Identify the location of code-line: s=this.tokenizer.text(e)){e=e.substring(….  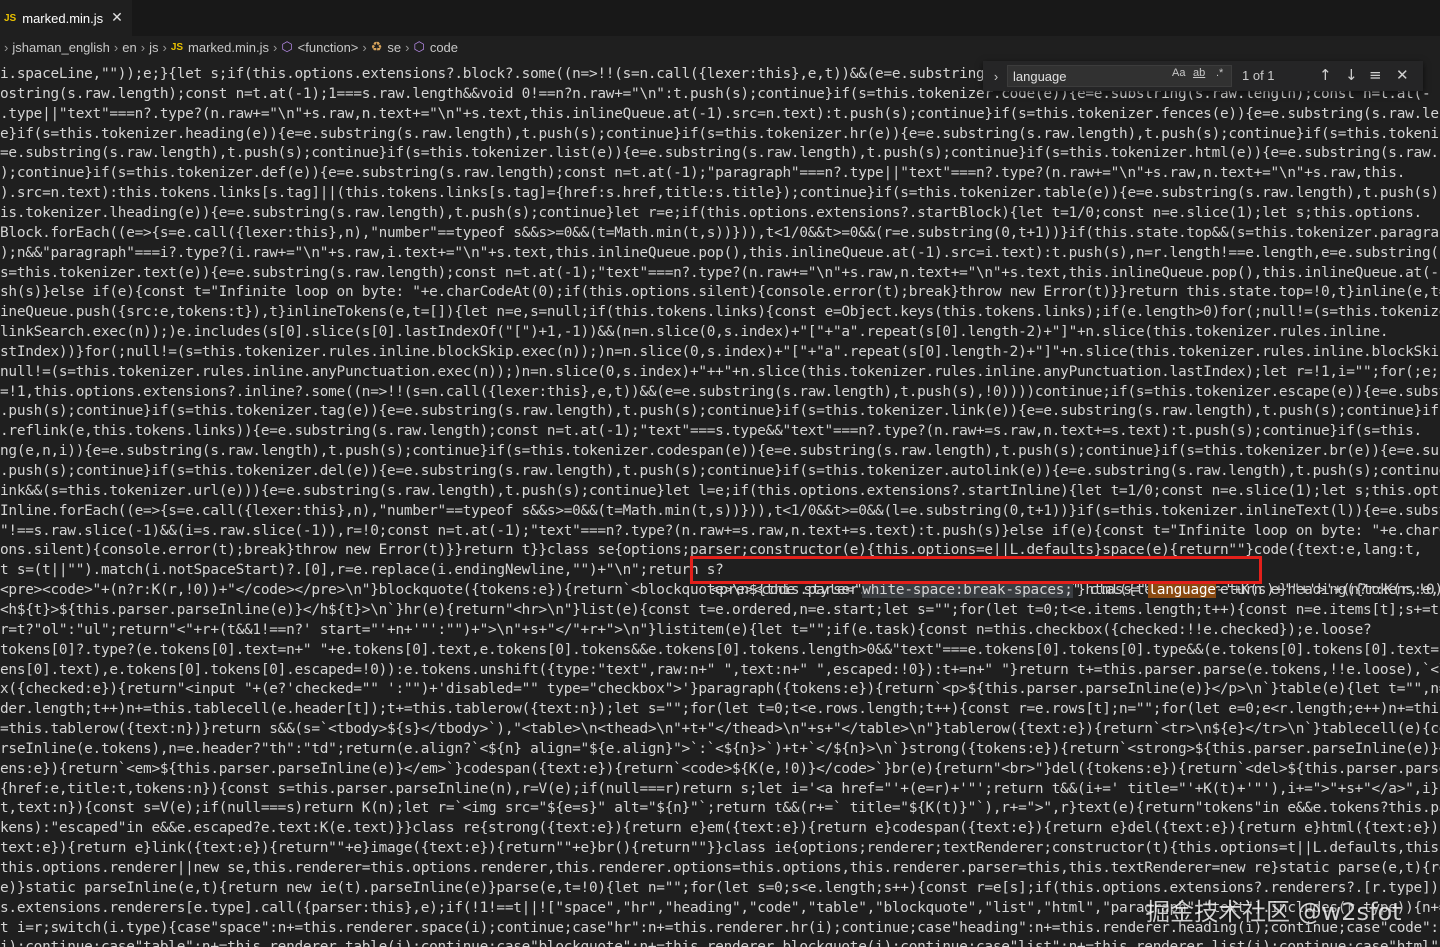
(720, 272).